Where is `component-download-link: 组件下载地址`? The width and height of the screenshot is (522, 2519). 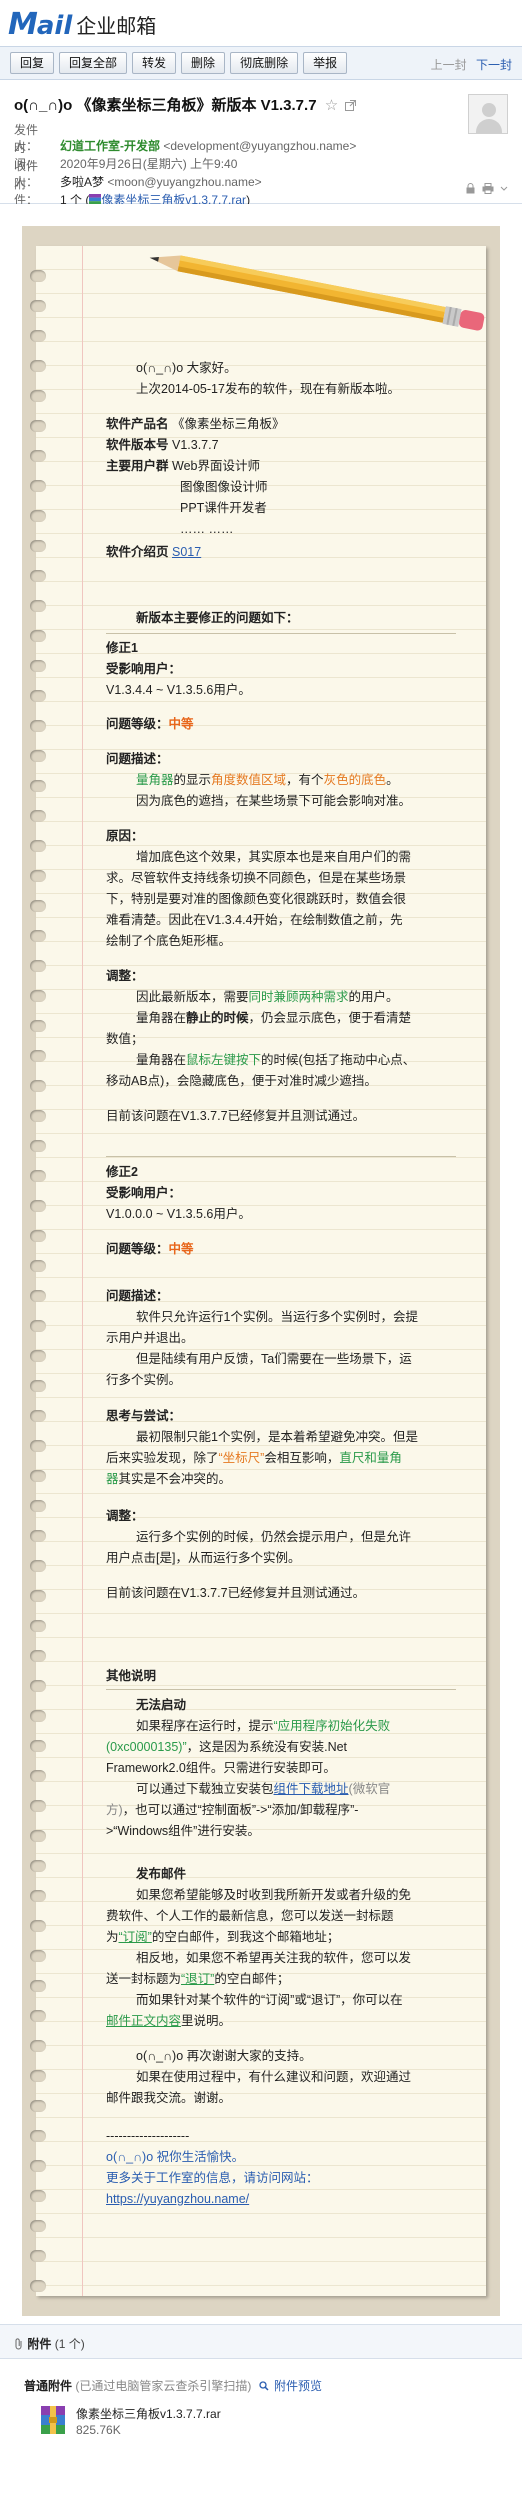
component-download-link: 组件下载地址 is located at coordinates (311, 1789).